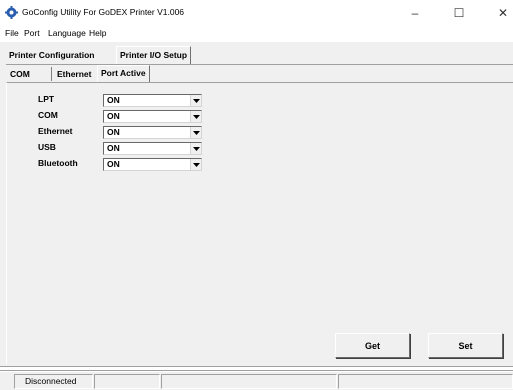 The height and width of the screenshot is (390, 513). What do you see at coordinates (48, 115) in the screenshot?
I see `label-com: COM` at bounding box center [48, 115].